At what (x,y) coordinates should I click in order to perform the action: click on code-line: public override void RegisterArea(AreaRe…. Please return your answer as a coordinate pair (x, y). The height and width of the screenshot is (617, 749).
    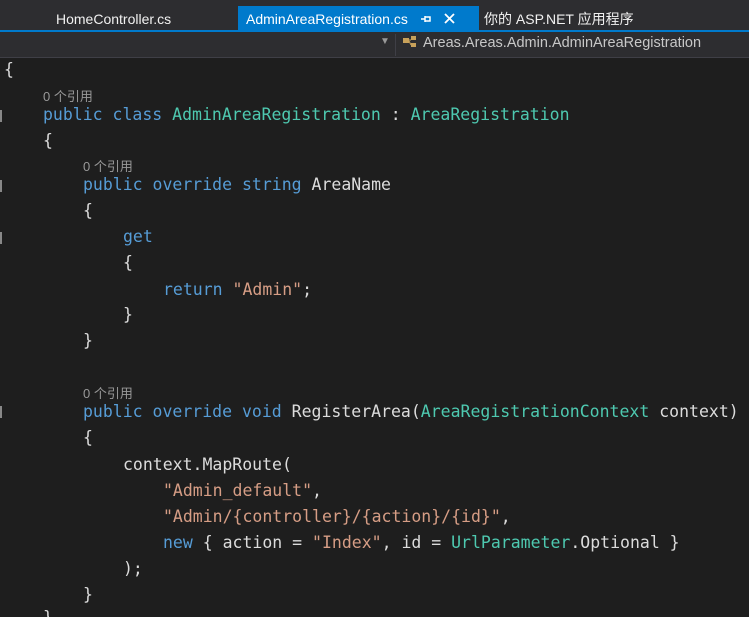
    Looking at the image, I should click on (411, 411).